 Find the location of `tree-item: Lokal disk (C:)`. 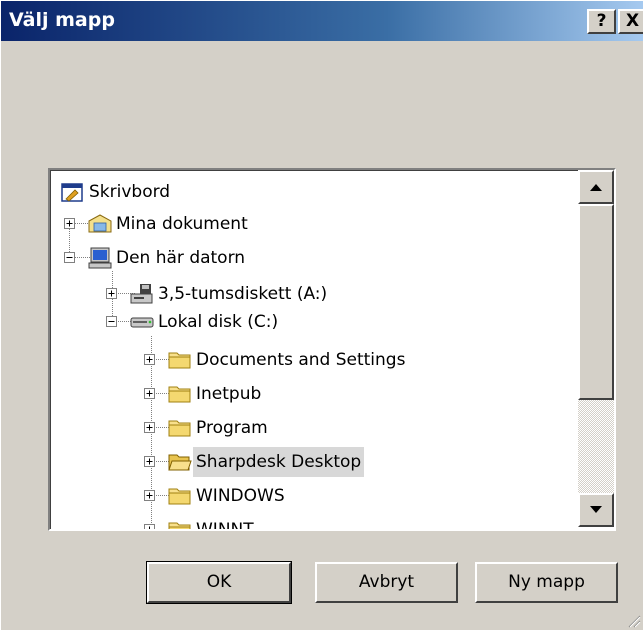

tree-item: Lokal disk (C:) is located at coordinates (311, 322).